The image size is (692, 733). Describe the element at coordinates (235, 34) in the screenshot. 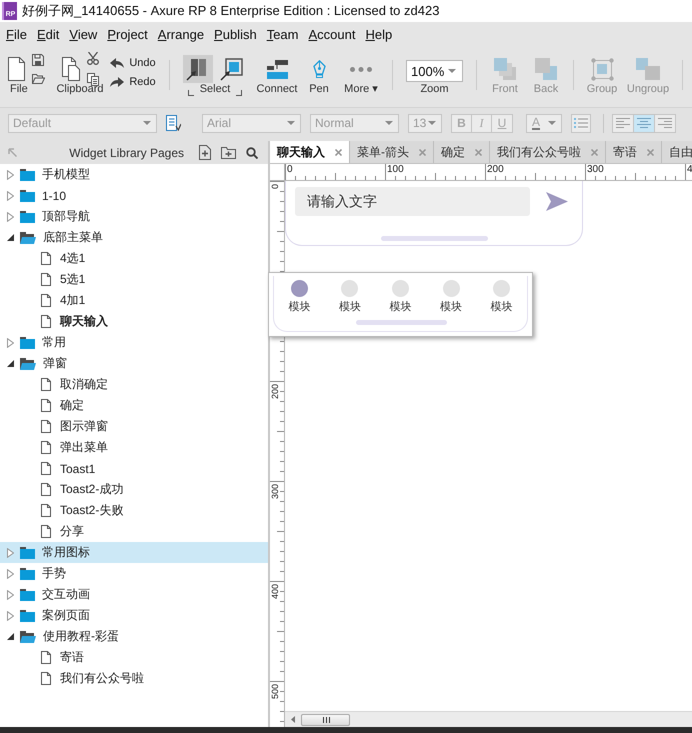

I see `menu-item: Publish` at that location.